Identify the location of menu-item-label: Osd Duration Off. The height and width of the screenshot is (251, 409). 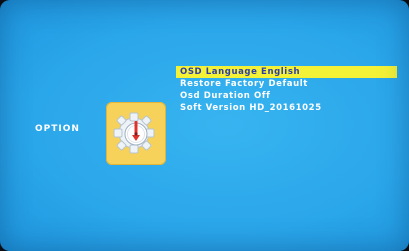
(225, 96).